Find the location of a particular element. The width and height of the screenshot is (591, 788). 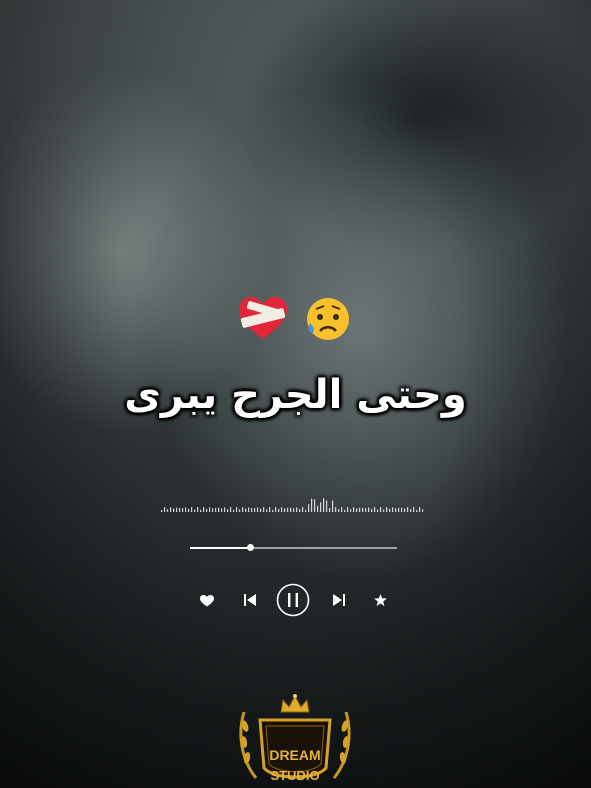

logo-text-studio: STUDIO is located at coordinates (294, 775).